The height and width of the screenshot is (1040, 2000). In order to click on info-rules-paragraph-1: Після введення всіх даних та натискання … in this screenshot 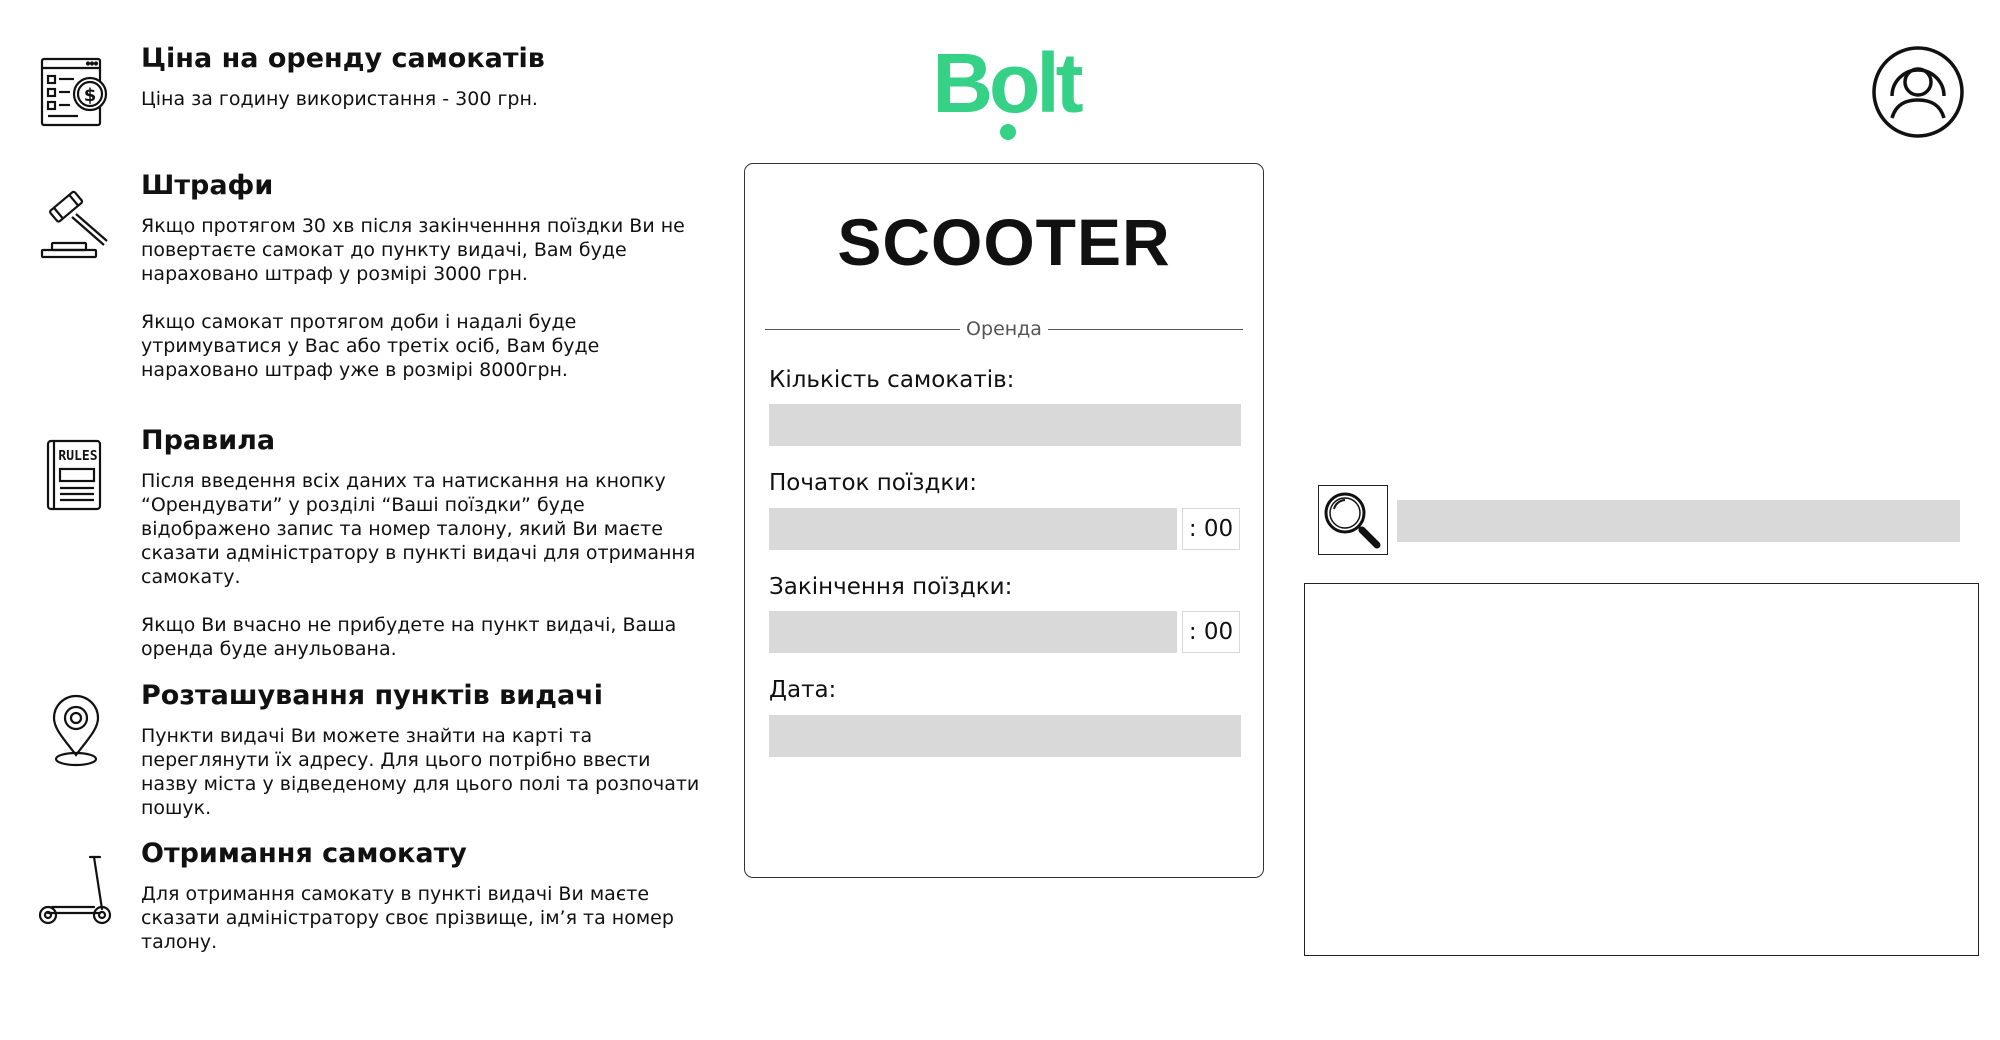, I will do `click(418, 528)`.